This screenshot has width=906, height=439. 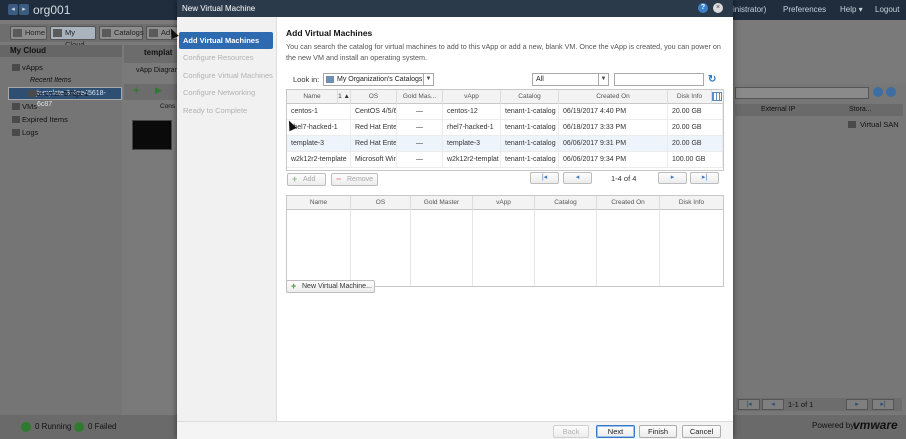 What do you see at coordinates (61, 119) in the screenshot?
I see `tree-expired-items: Expired Items` at bounding box center [61, 119].